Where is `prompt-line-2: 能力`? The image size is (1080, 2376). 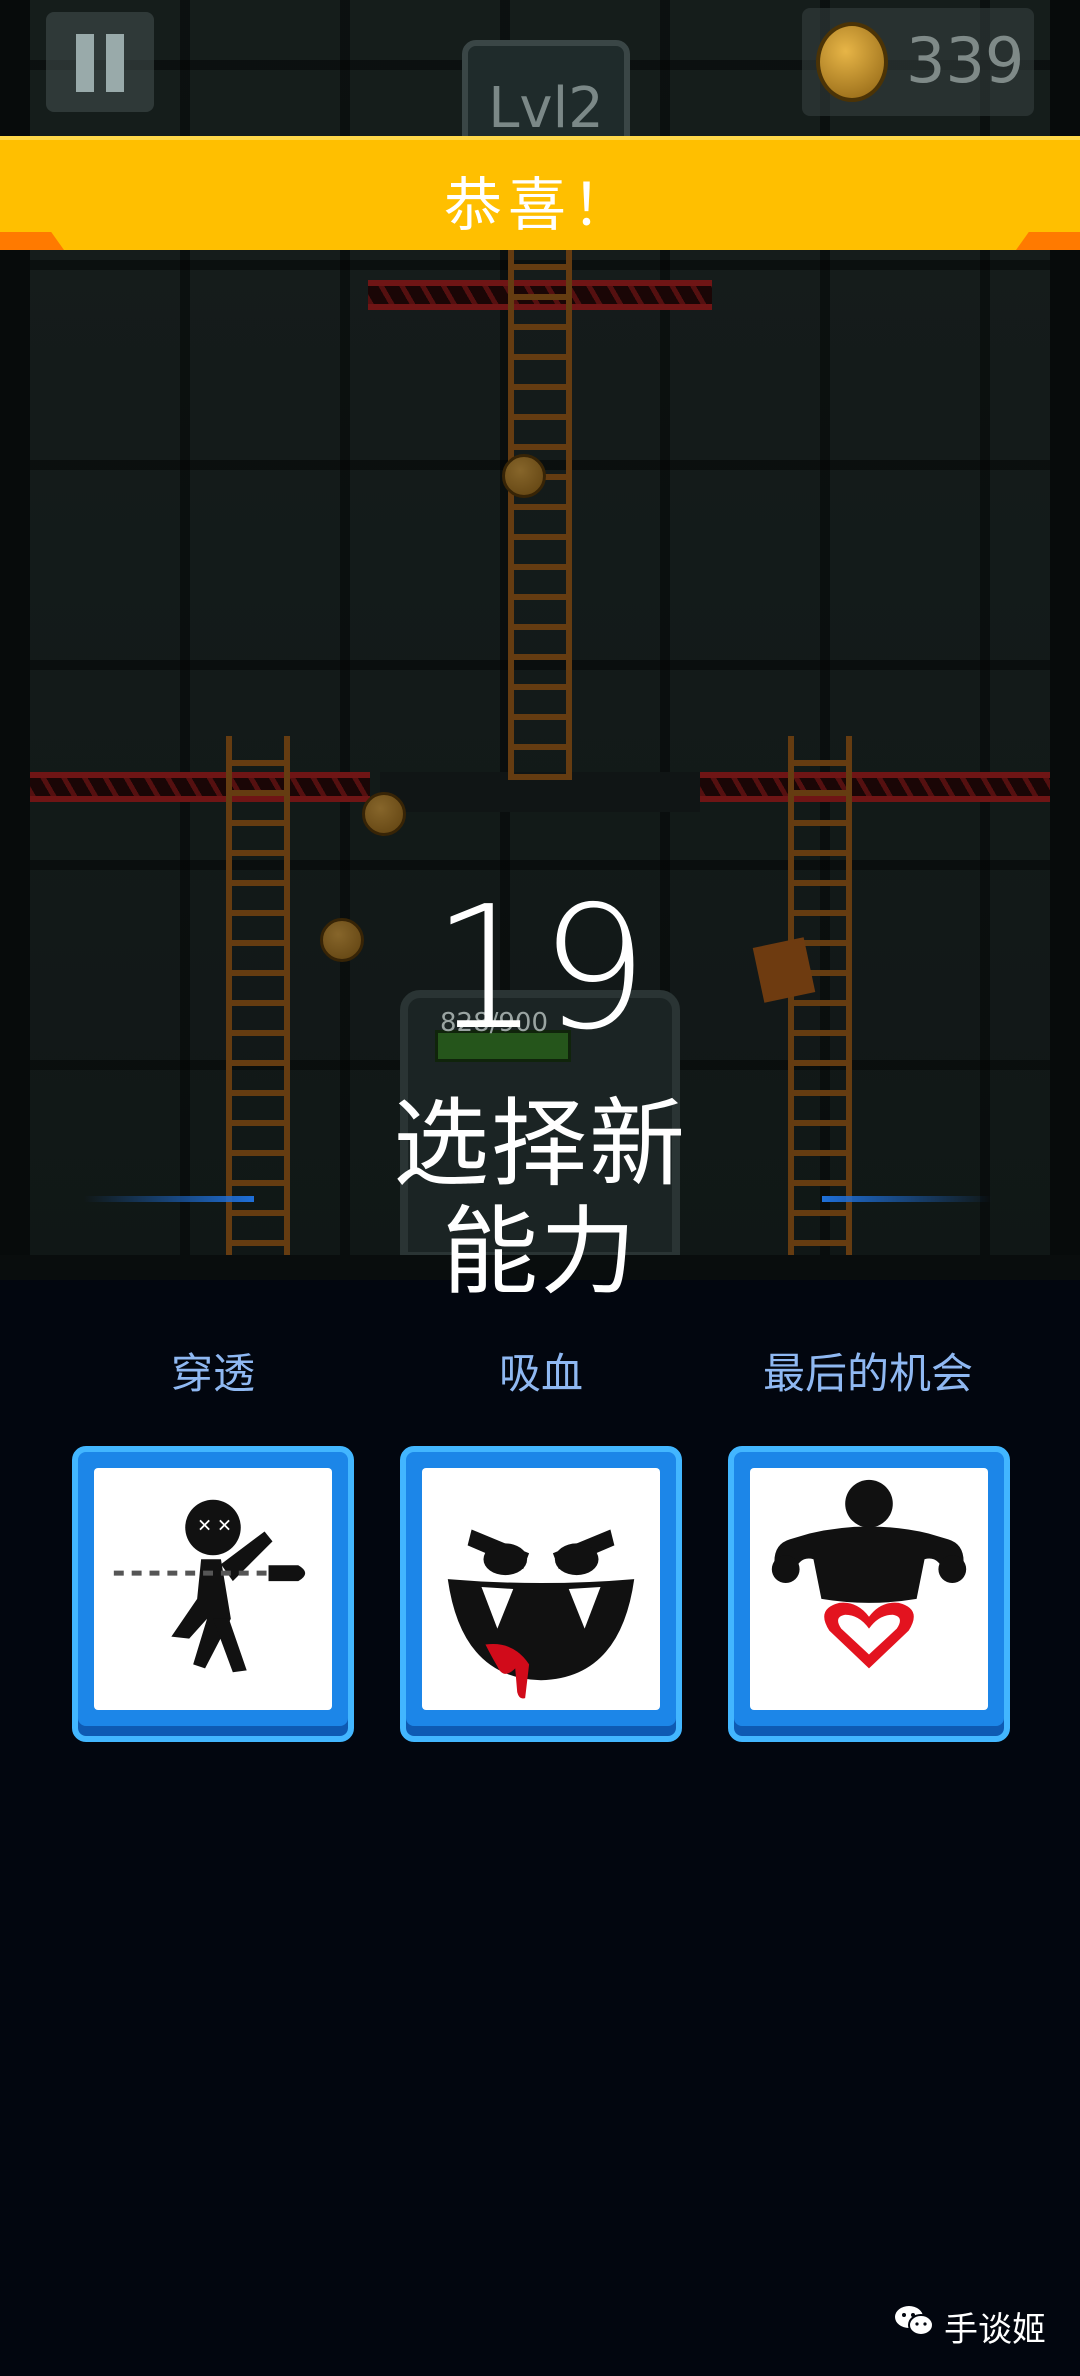 prompt-line-2: 能力 is located at coordinates (540, 1252).